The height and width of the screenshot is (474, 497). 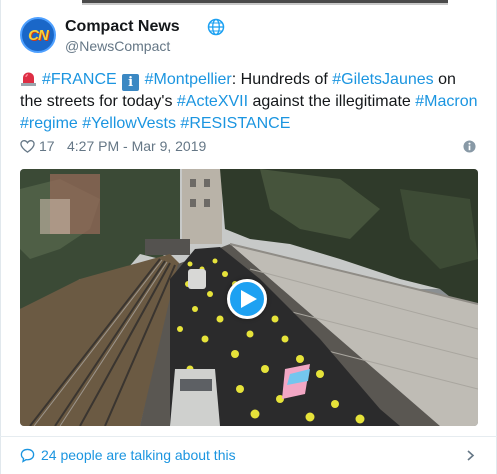 I want to click on hashtag-link: #RESISTANCE, so click(x=235, y=123).